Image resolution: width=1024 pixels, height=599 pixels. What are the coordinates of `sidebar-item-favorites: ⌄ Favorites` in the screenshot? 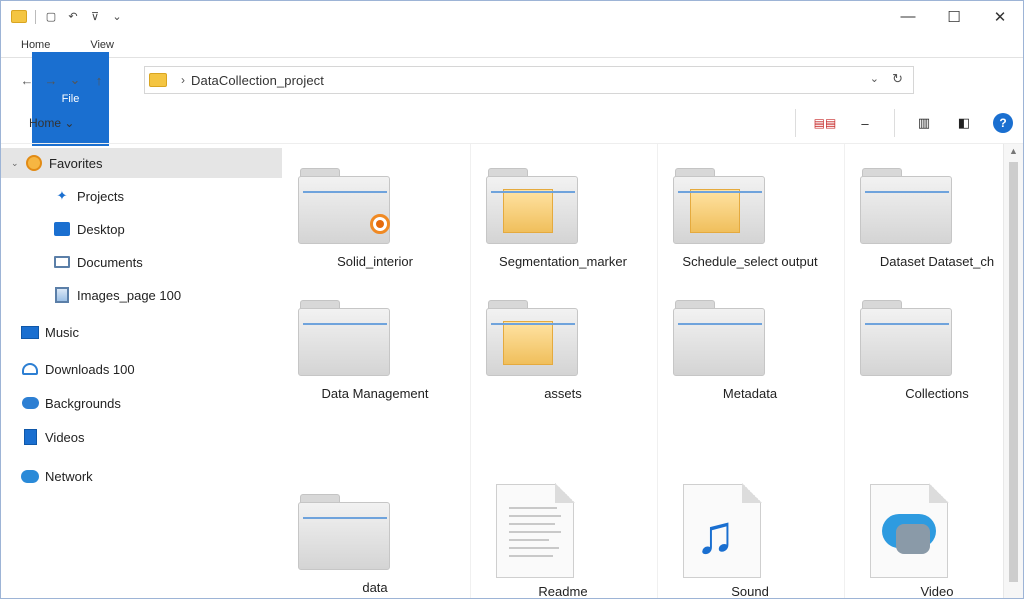 It's located at (141, 163).